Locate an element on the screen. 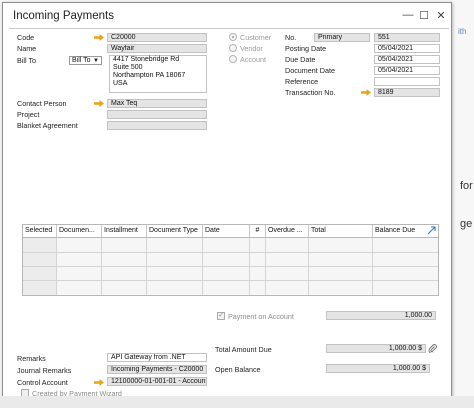 The image size is (474, 408). close-button: ✕ is located at coordinates (441, 15).